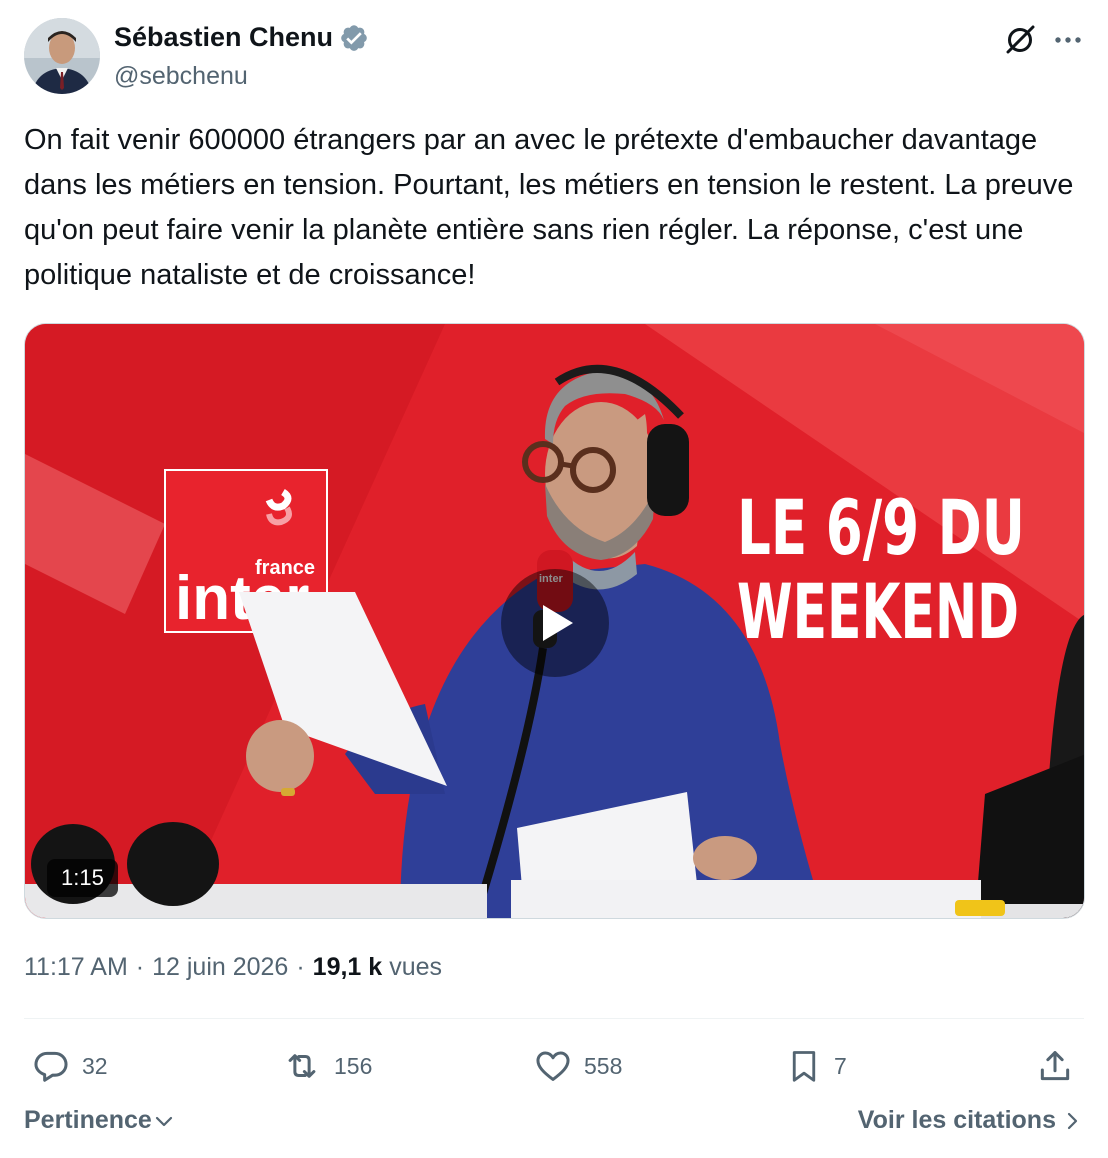  What do you see at coordinates (163, 1121) in the screenshot?
I see `chevron-down-icon` at bounding box center [163, 1121].